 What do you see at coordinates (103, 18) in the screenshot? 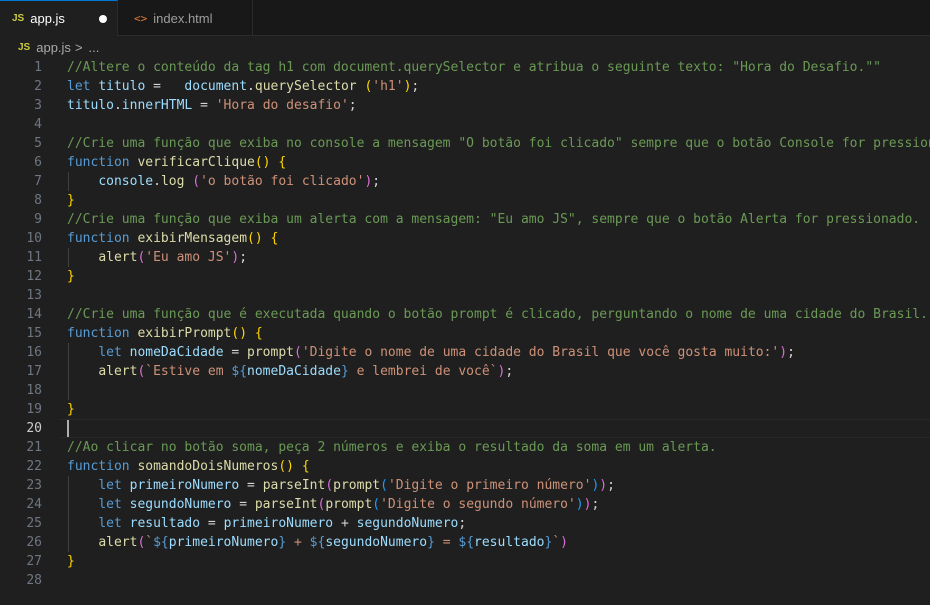
I see `unsaved-dot-icon` at bounding box center [103, 18].